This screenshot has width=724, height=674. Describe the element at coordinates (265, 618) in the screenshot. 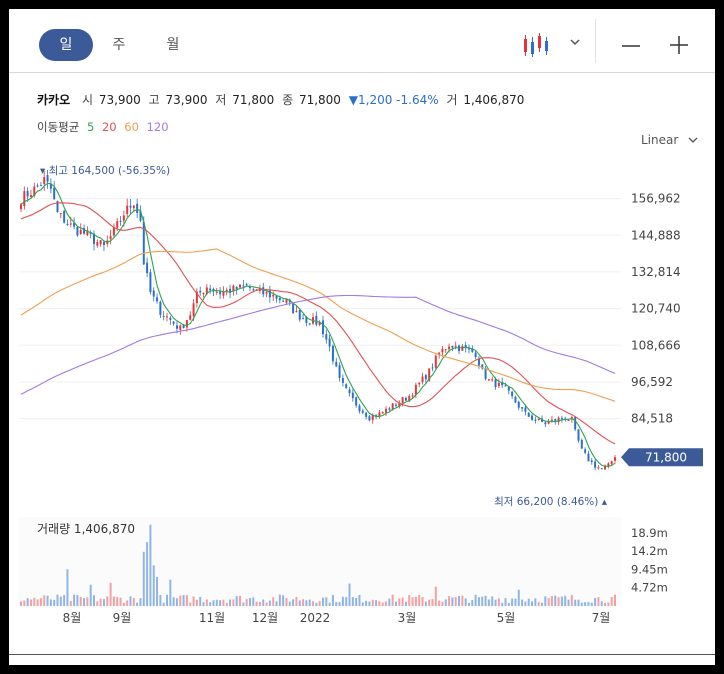

I see `x-tick-label: 12월` at that location.